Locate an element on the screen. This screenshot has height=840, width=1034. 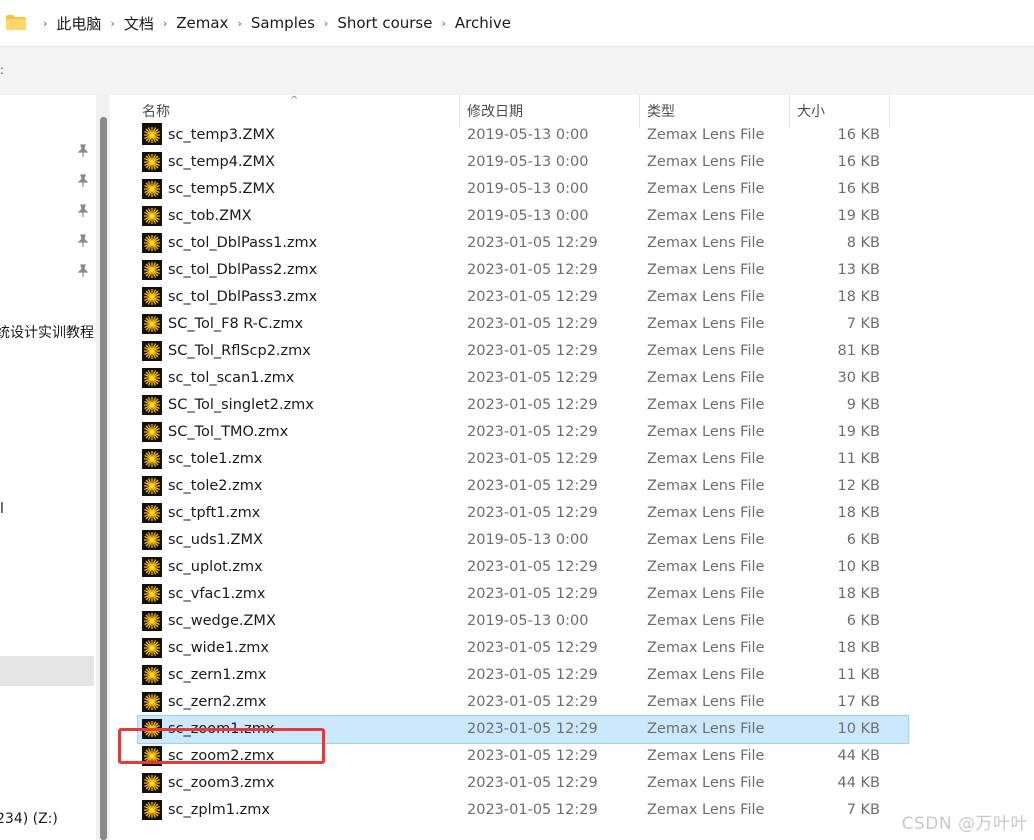
file-name: sc_tpft1.zmx is located at coordinates (214, 513).